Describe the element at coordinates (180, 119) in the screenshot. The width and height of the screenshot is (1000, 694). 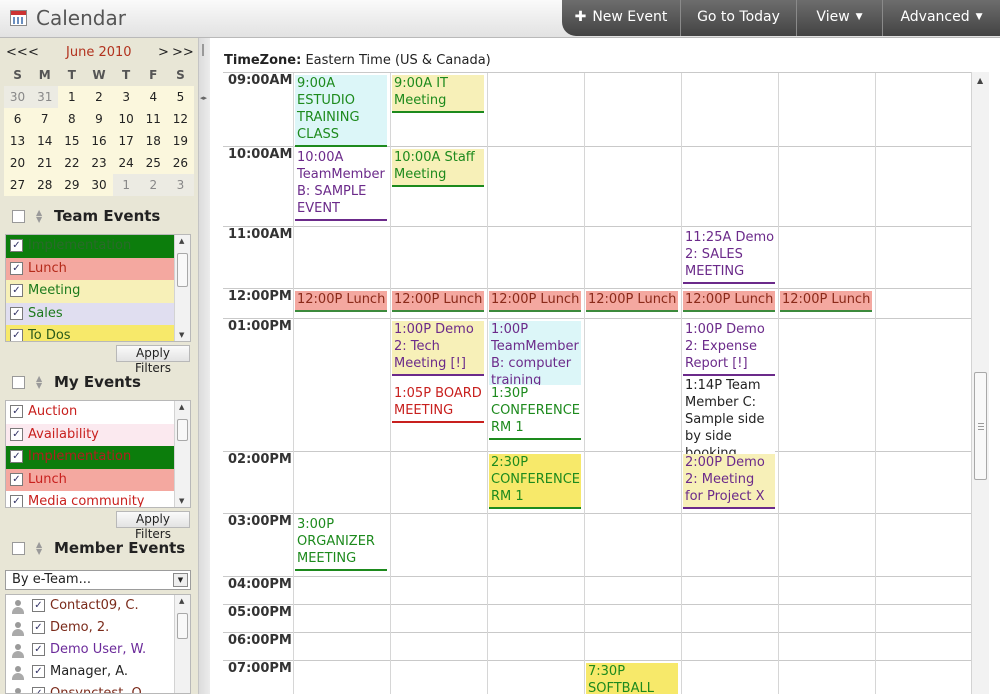
I see `mini-calendar-day: 12` at that location.